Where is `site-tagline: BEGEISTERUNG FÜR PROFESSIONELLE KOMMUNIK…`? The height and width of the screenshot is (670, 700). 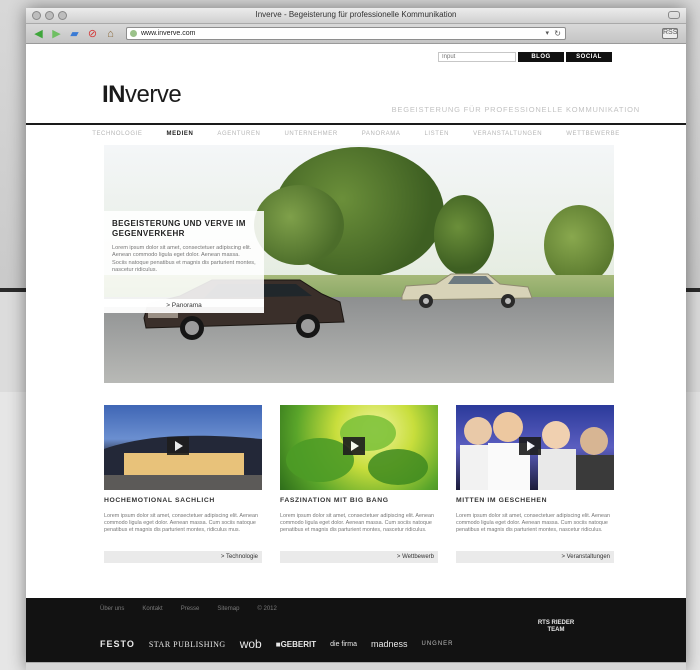 site-tagline: BEGEISTERUNG FÜR PROFESSIONELLE KOMMUNIK… is located at coordinates (515, 109).